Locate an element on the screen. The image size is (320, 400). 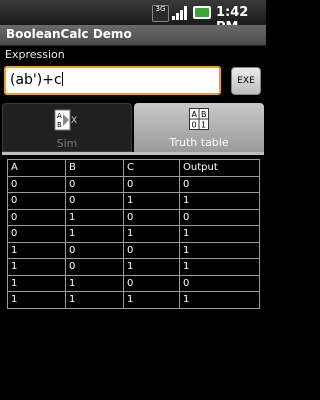
truth-table-icon: A B 0 1 is located at coordinates (199, 119).